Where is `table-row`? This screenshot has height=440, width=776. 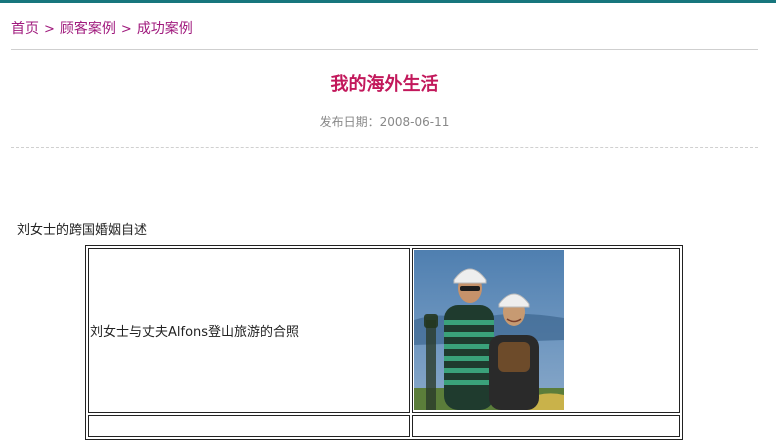
table-row is located at coordinates (384, 426).